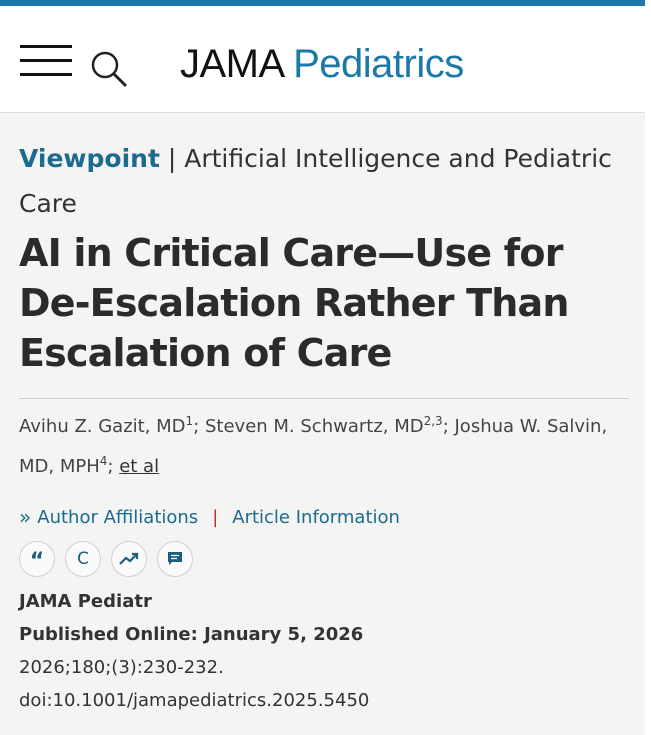 Image resolution: width=651 pixels, height=735 pixels. What do you see at coordinates (37, 561) in the screenshot?
I see `quote-icon: “` at bounding box center [37, 561].